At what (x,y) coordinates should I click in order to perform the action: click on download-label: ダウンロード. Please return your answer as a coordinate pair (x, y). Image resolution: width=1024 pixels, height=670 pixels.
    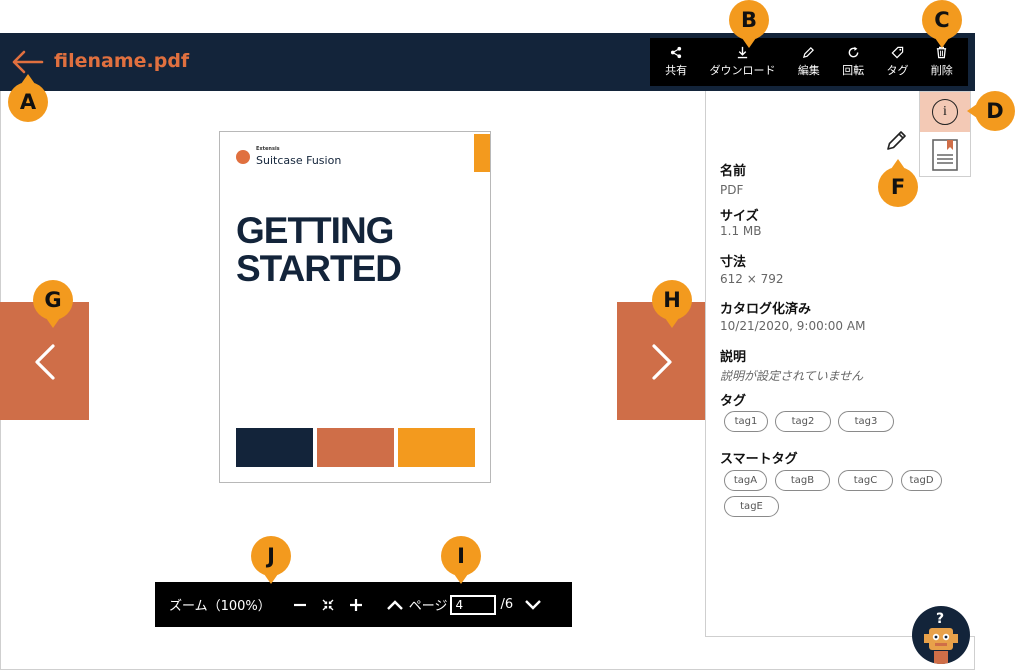
    Looking at the image, I should click on (742, 70).